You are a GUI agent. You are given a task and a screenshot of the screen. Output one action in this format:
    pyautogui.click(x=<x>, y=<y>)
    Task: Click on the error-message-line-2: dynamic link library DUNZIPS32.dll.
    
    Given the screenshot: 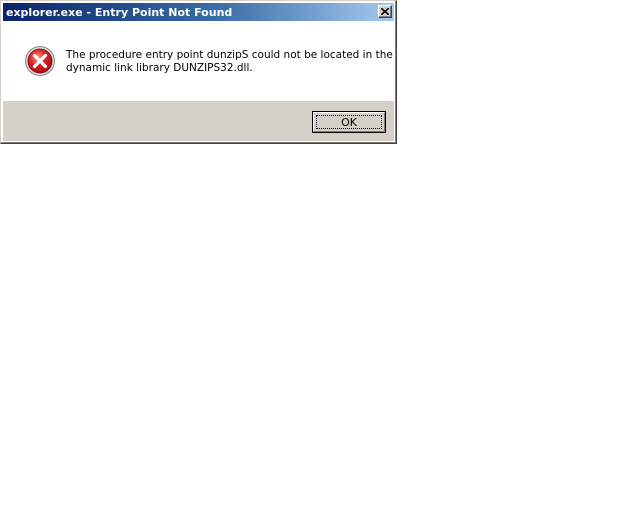 What is the action you would take?
    pyautogui.click(x=159, y=68)
    